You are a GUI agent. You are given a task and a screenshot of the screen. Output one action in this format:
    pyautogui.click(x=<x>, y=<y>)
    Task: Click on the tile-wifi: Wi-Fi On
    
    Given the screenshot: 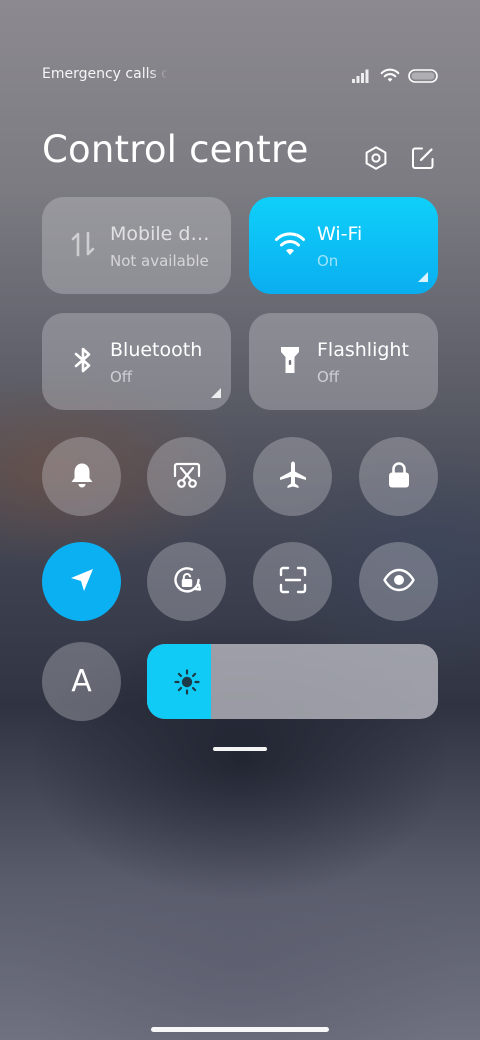 What is the action you would take?
    pyautogui.click(x=343, y=245)
    